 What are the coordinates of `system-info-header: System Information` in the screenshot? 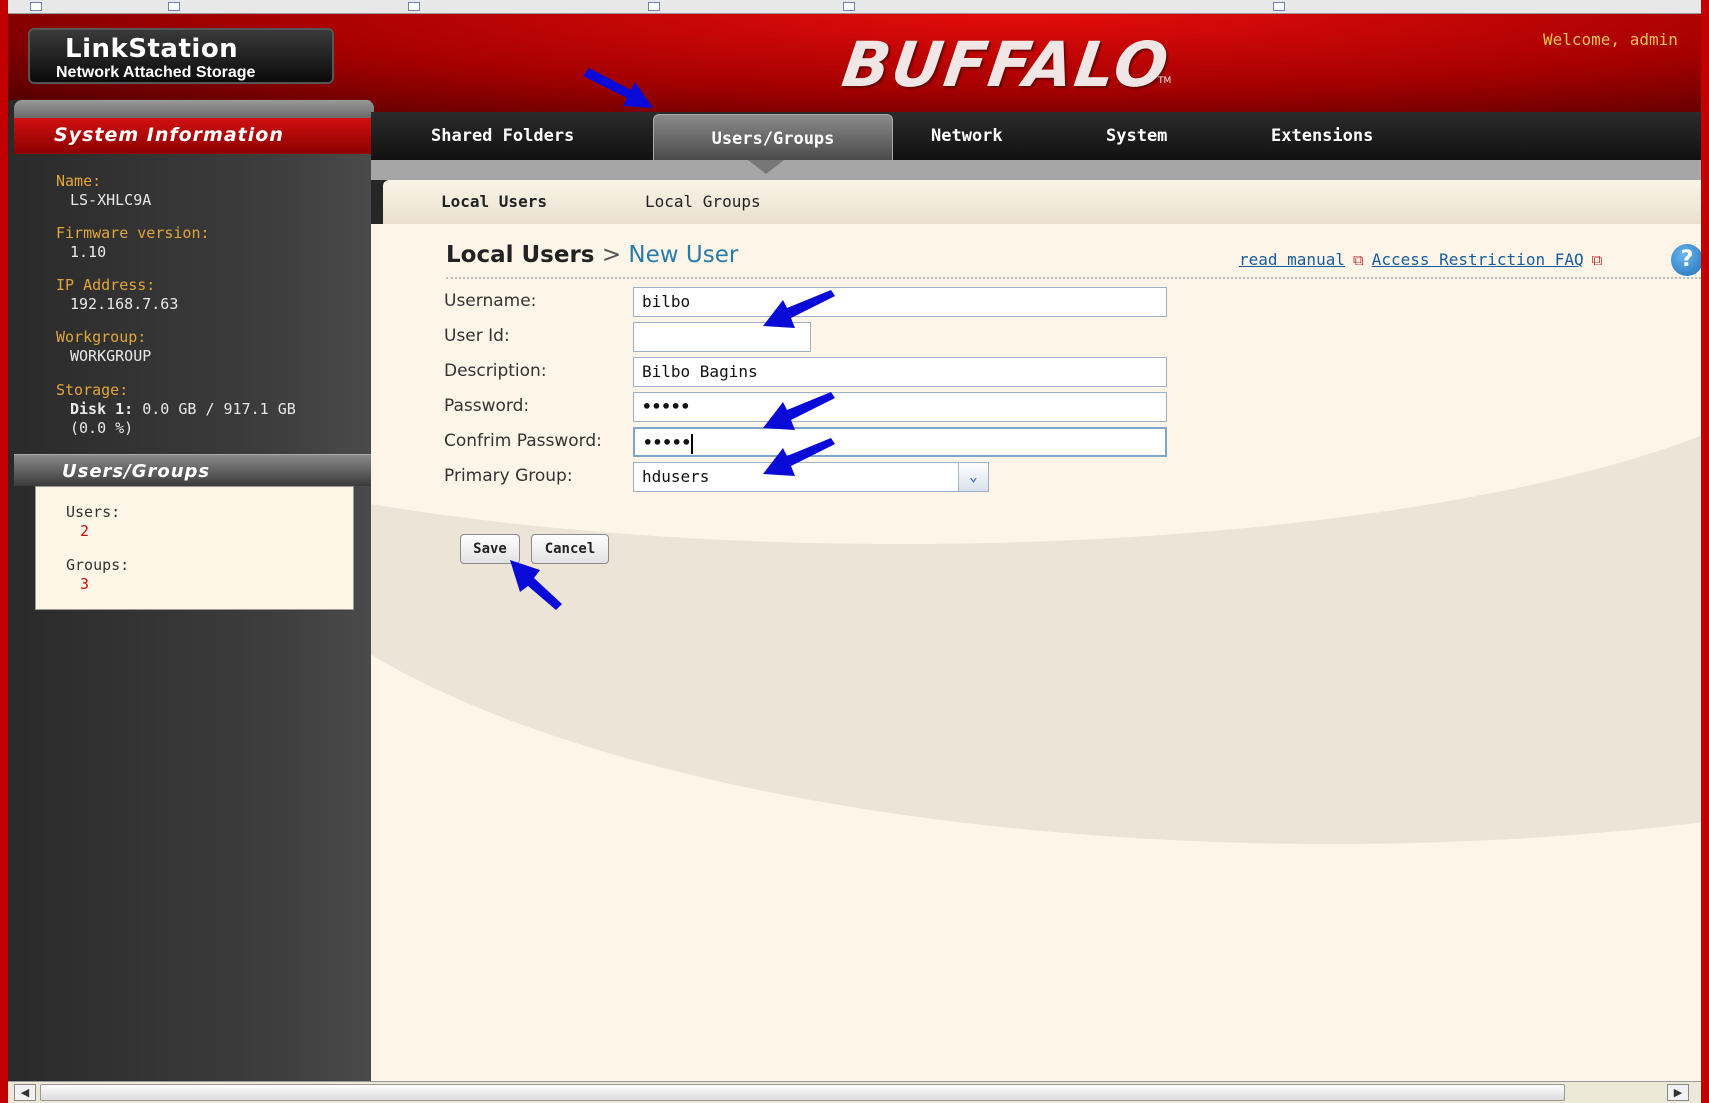 It's located at (200, 136).